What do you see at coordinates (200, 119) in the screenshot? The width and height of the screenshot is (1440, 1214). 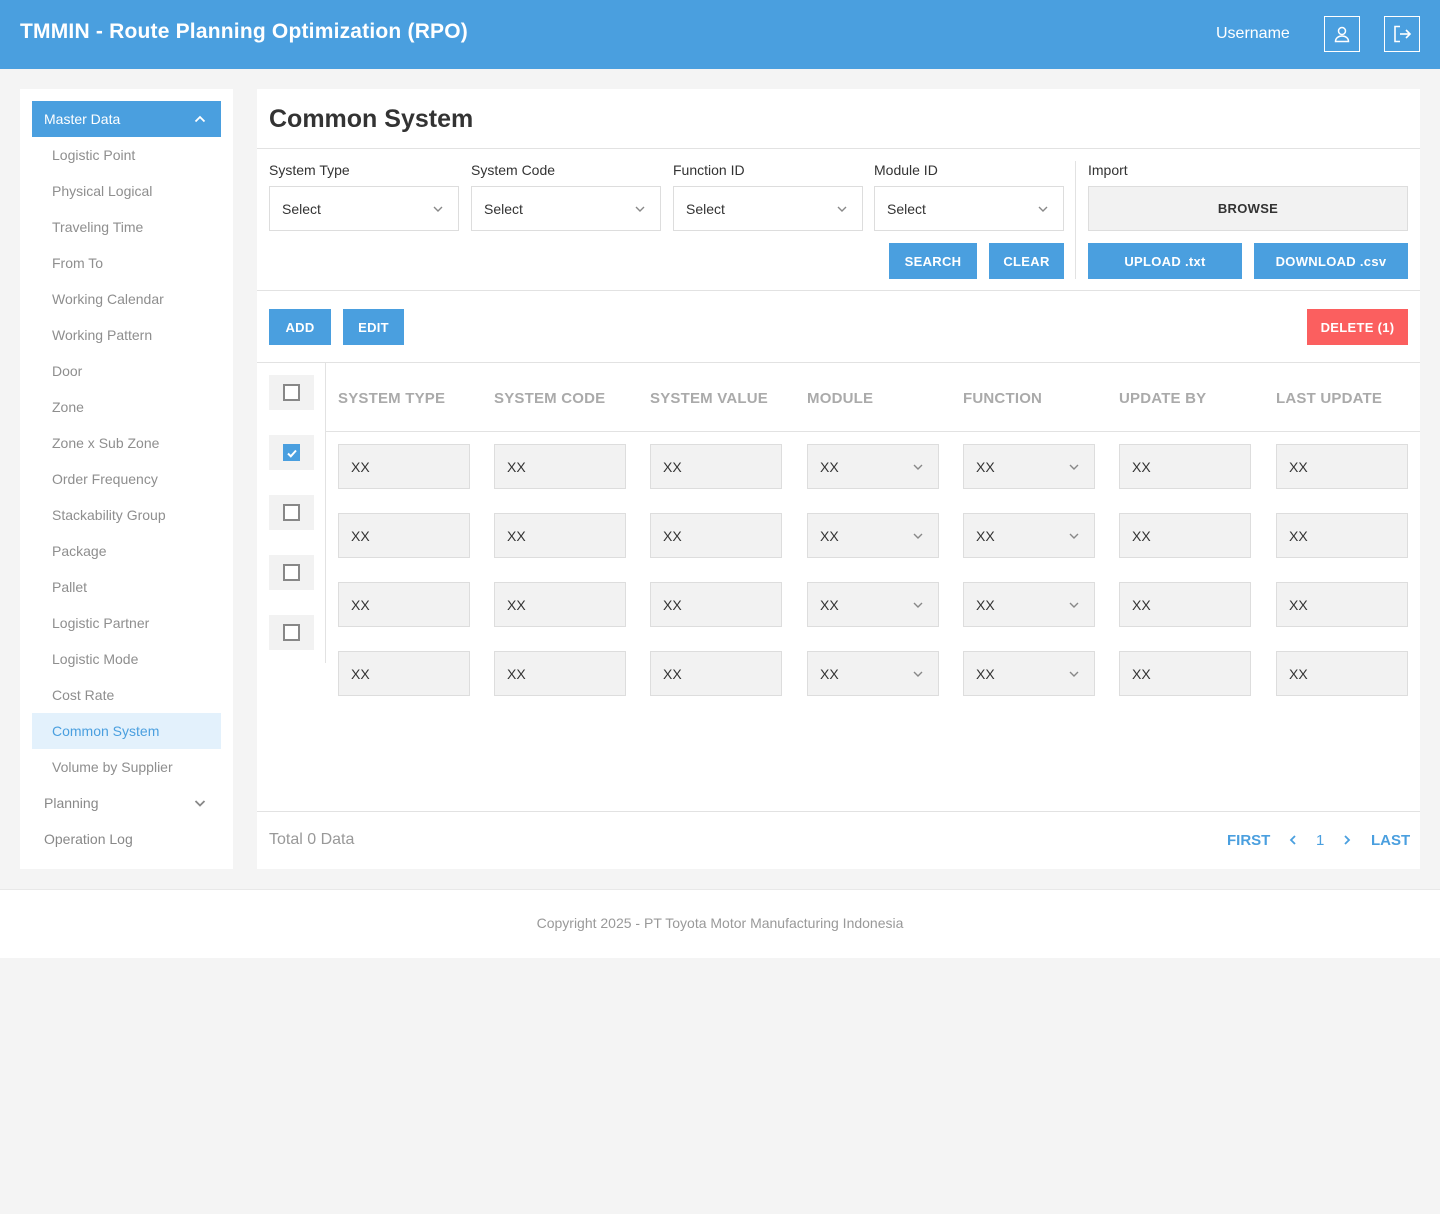 I see `chevron-up-icon` at bounding box center [200, 119].